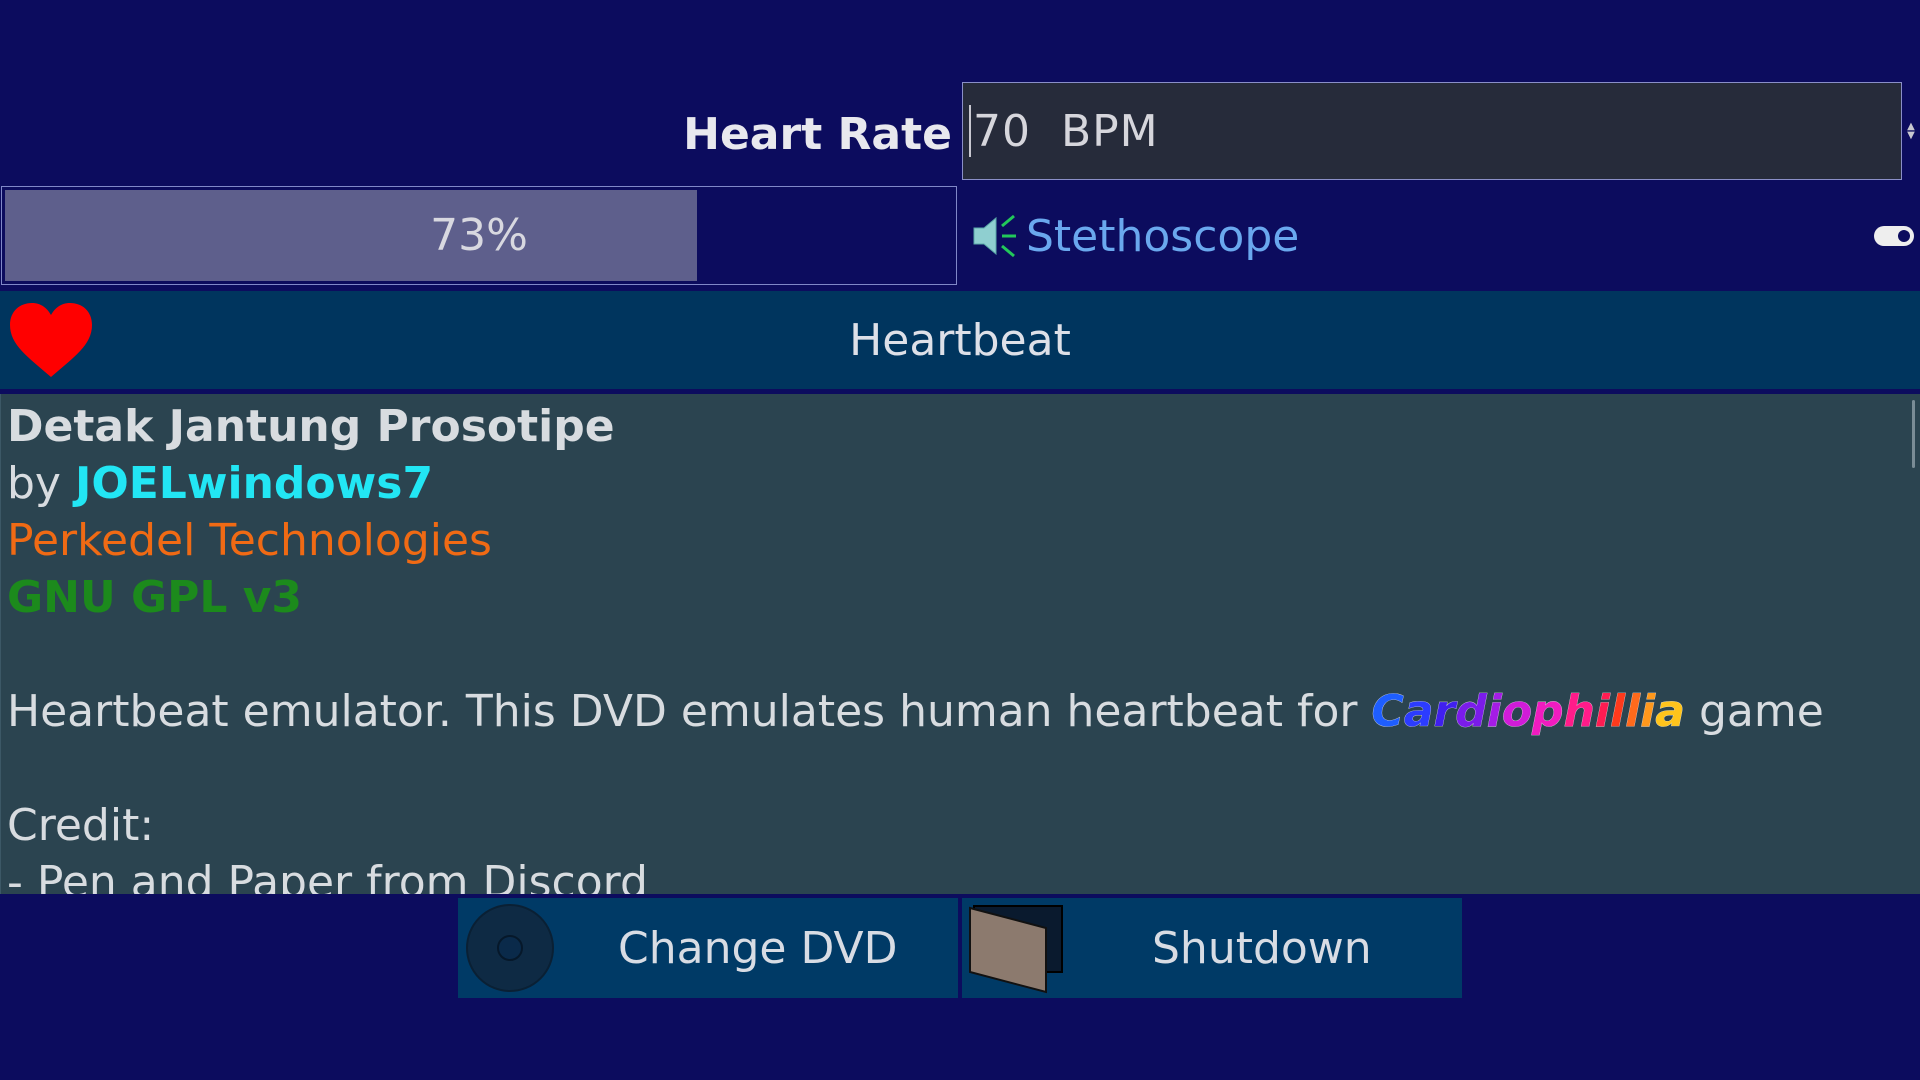 Image resolution: width=1920 pixels, height=1080 pixels. I want to click on heart-rate-spinbox: 70 BPM, so click(1432, 131).